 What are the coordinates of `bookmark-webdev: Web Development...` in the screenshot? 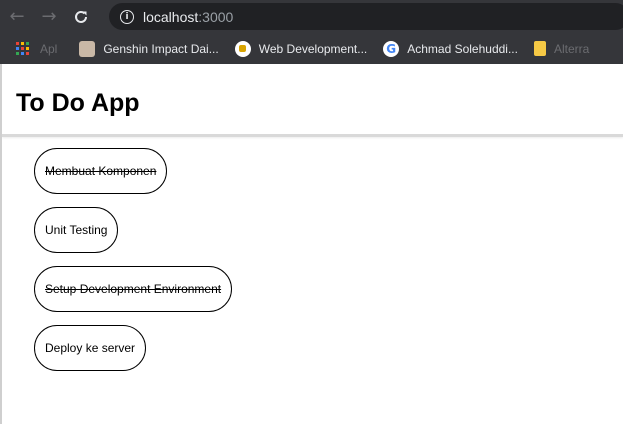 It's located at (301, 48).